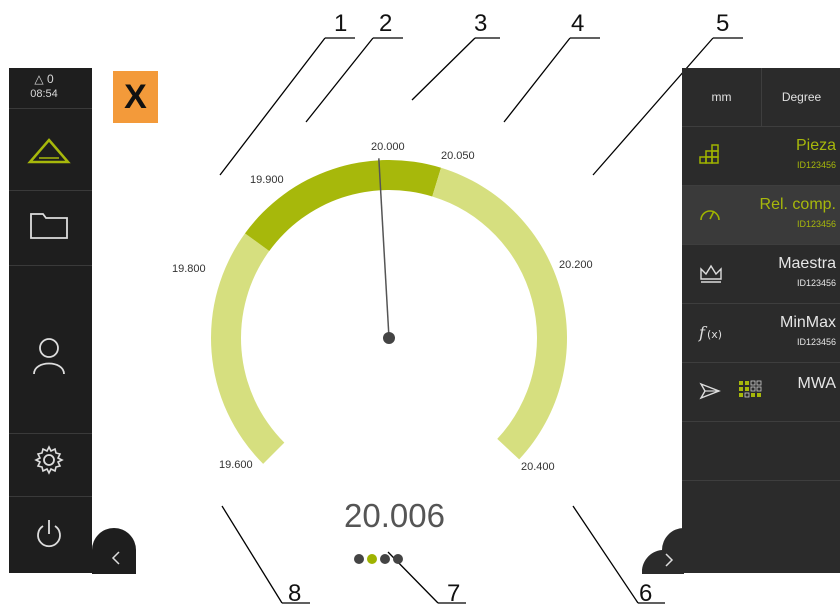 This screenshot has width=840, height=616. What do you see at coordinates (801, 97) in the screenshot?
I see `unit-angle-button: Degree` at bounding box center [801, 97].